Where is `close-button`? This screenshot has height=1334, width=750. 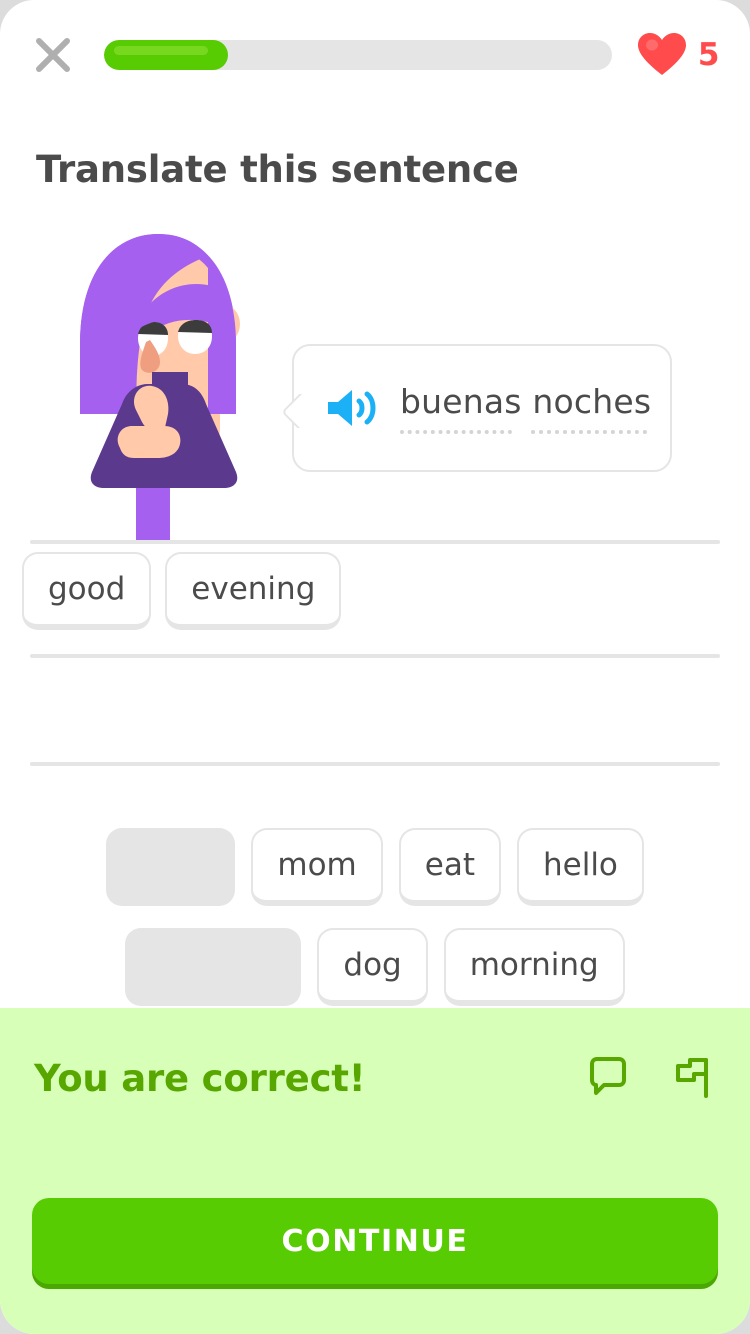 close-button is located at coordinates (53, 55).